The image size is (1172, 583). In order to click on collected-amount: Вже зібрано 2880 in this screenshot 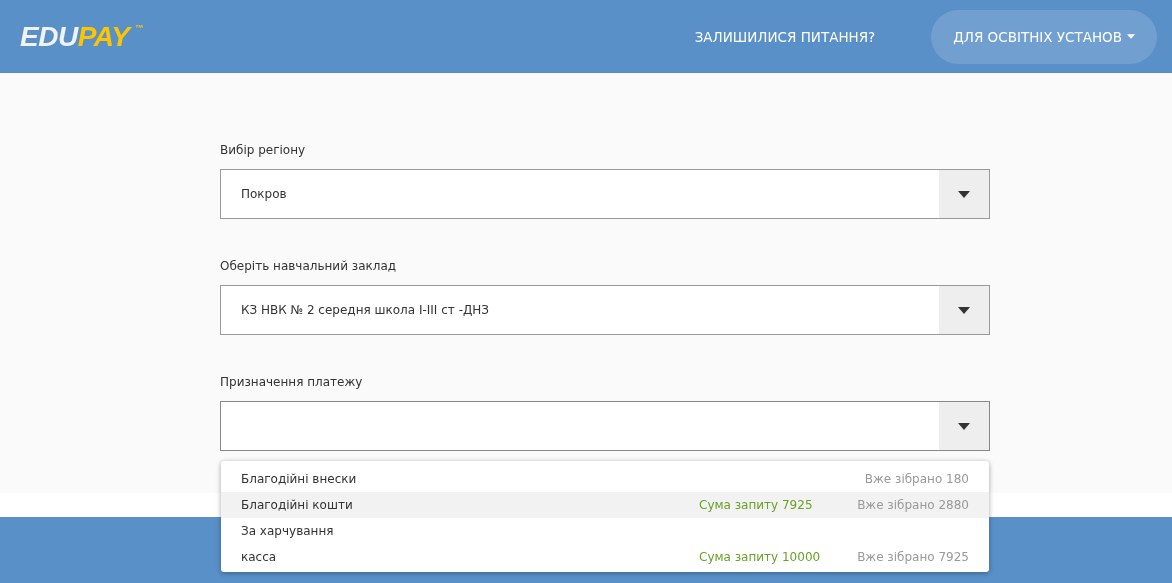, I will do `click(912, 505)`.